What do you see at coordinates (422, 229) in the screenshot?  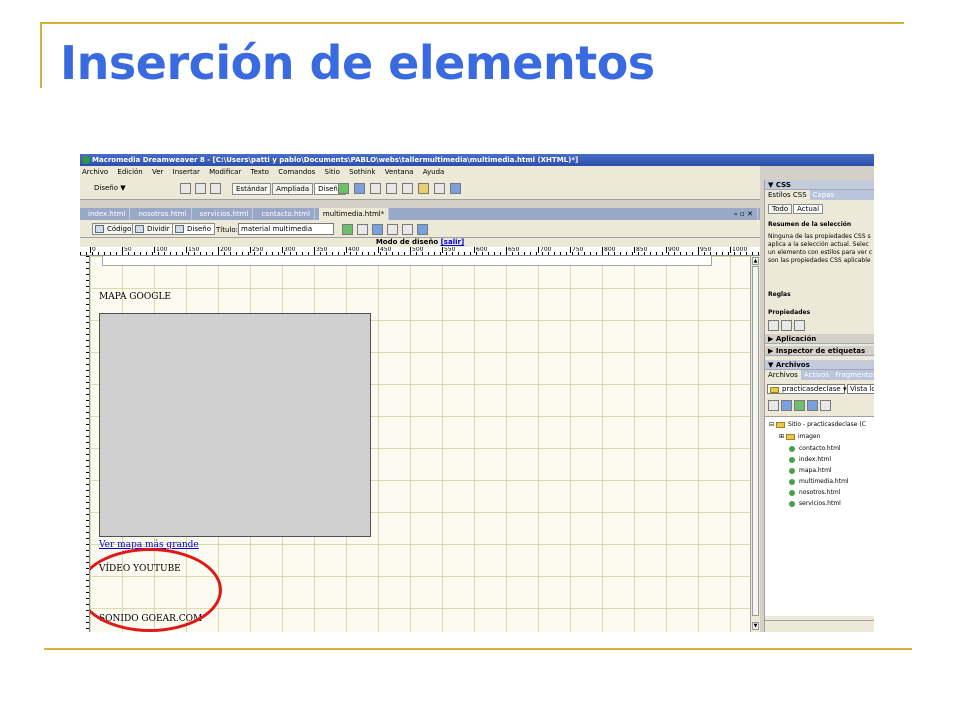 I see `visual-aids-icon` at bounding box center [422, 229].